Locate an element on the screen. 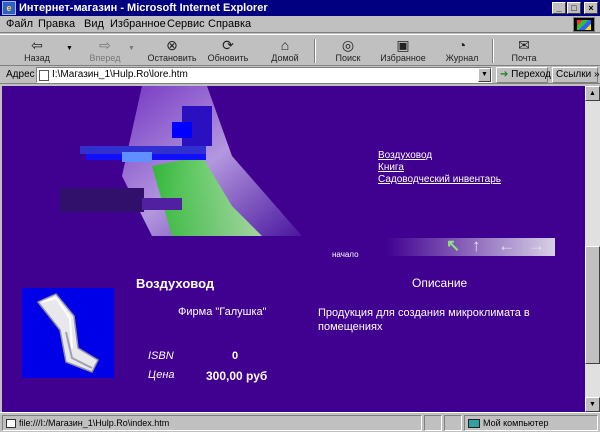 This screenshot has width=600, height=432. back-button: ⇦ Назад is located at coordinates (37, 51).